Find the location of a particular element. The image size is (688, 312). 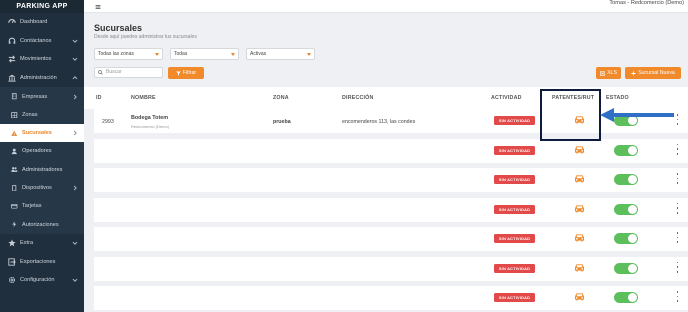

new-branch-button: Sucursal Nueva is located at coordinates (653, 73).